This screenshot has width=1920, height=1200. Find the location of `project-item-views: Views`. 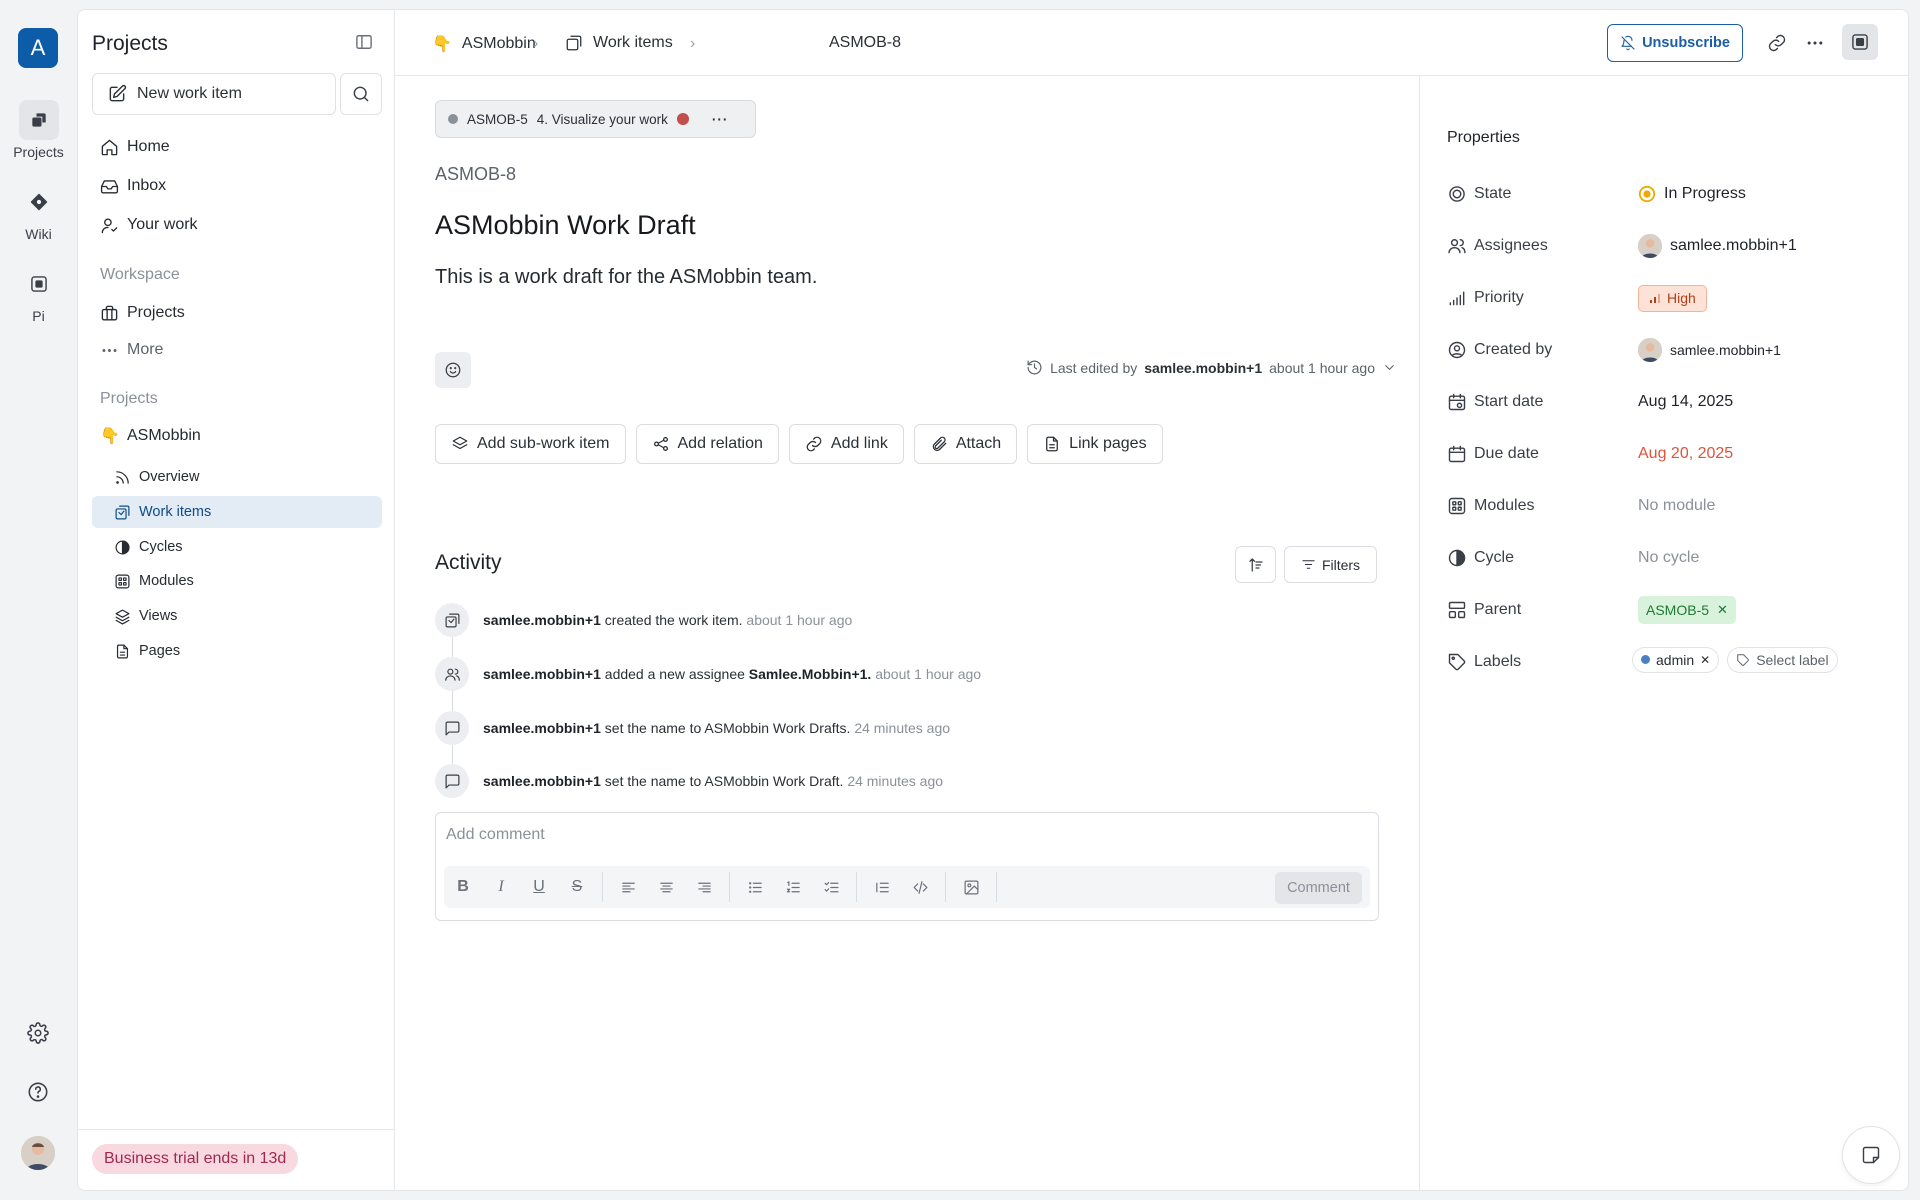

project-item-views: Views is located at coordinates (237, 616).